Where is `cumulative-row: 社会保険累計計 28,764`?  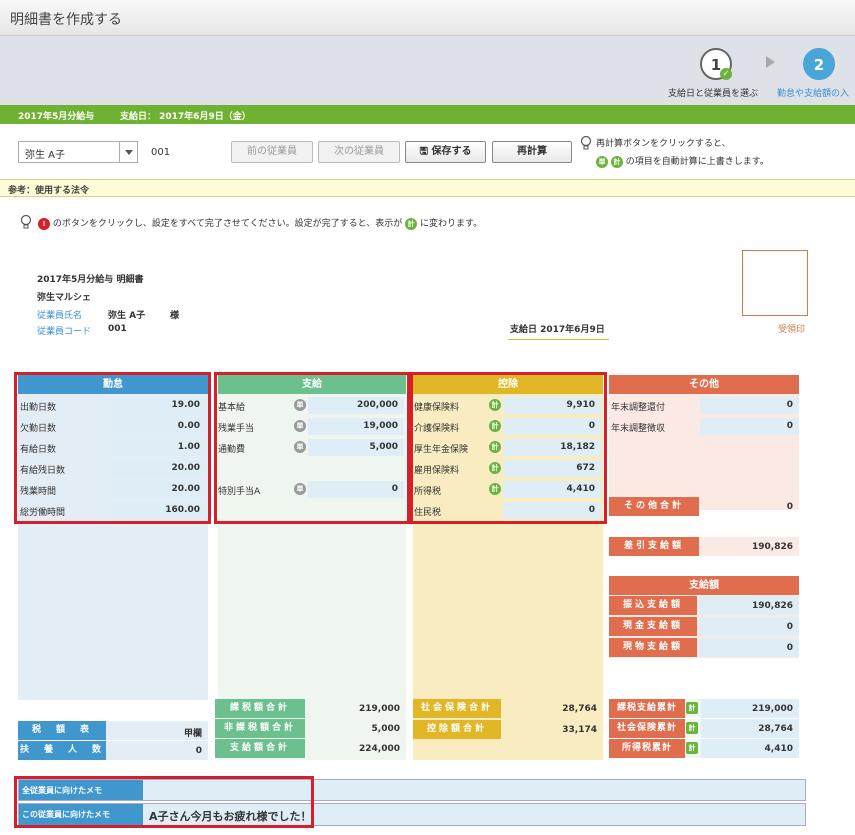
cumulative-row: 社会保険累計計 28,764 is located at coordinates (704, 728).